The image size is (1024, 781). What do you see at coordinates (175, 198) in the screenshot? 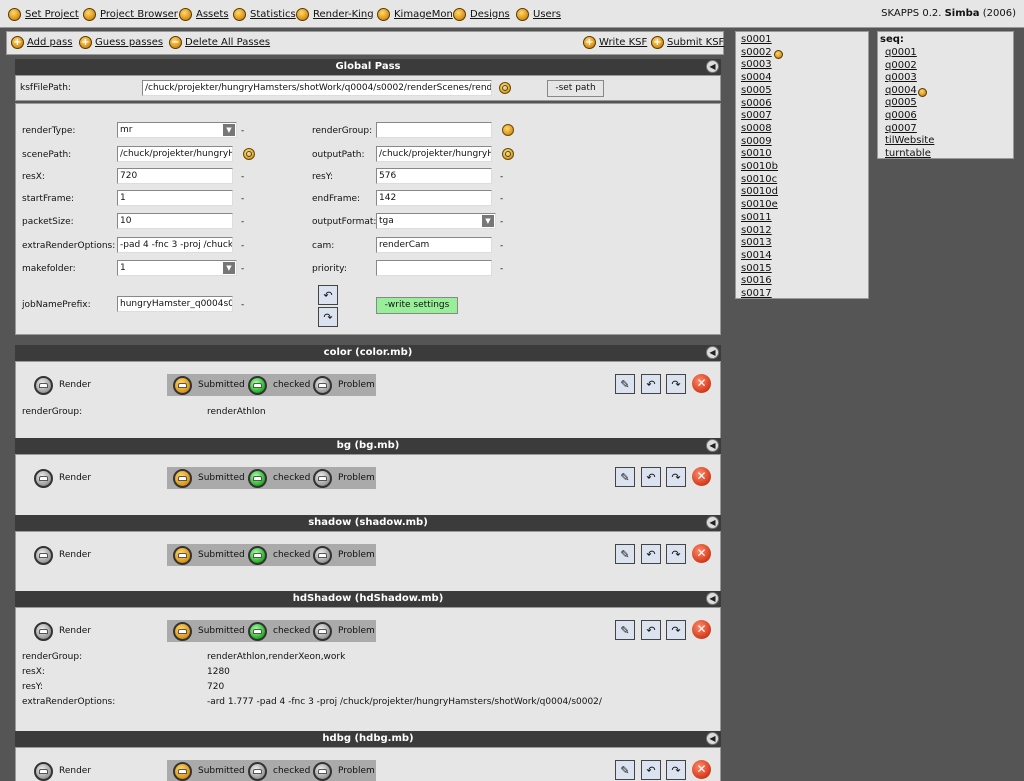
I see `start-frame-input: 1` at bounding box center [175, 198].